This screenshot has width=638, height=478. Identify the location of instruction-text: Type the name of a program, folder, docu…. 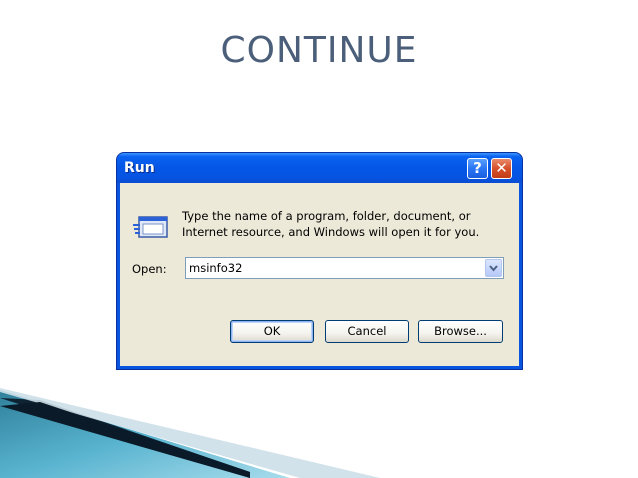
(342, 224).